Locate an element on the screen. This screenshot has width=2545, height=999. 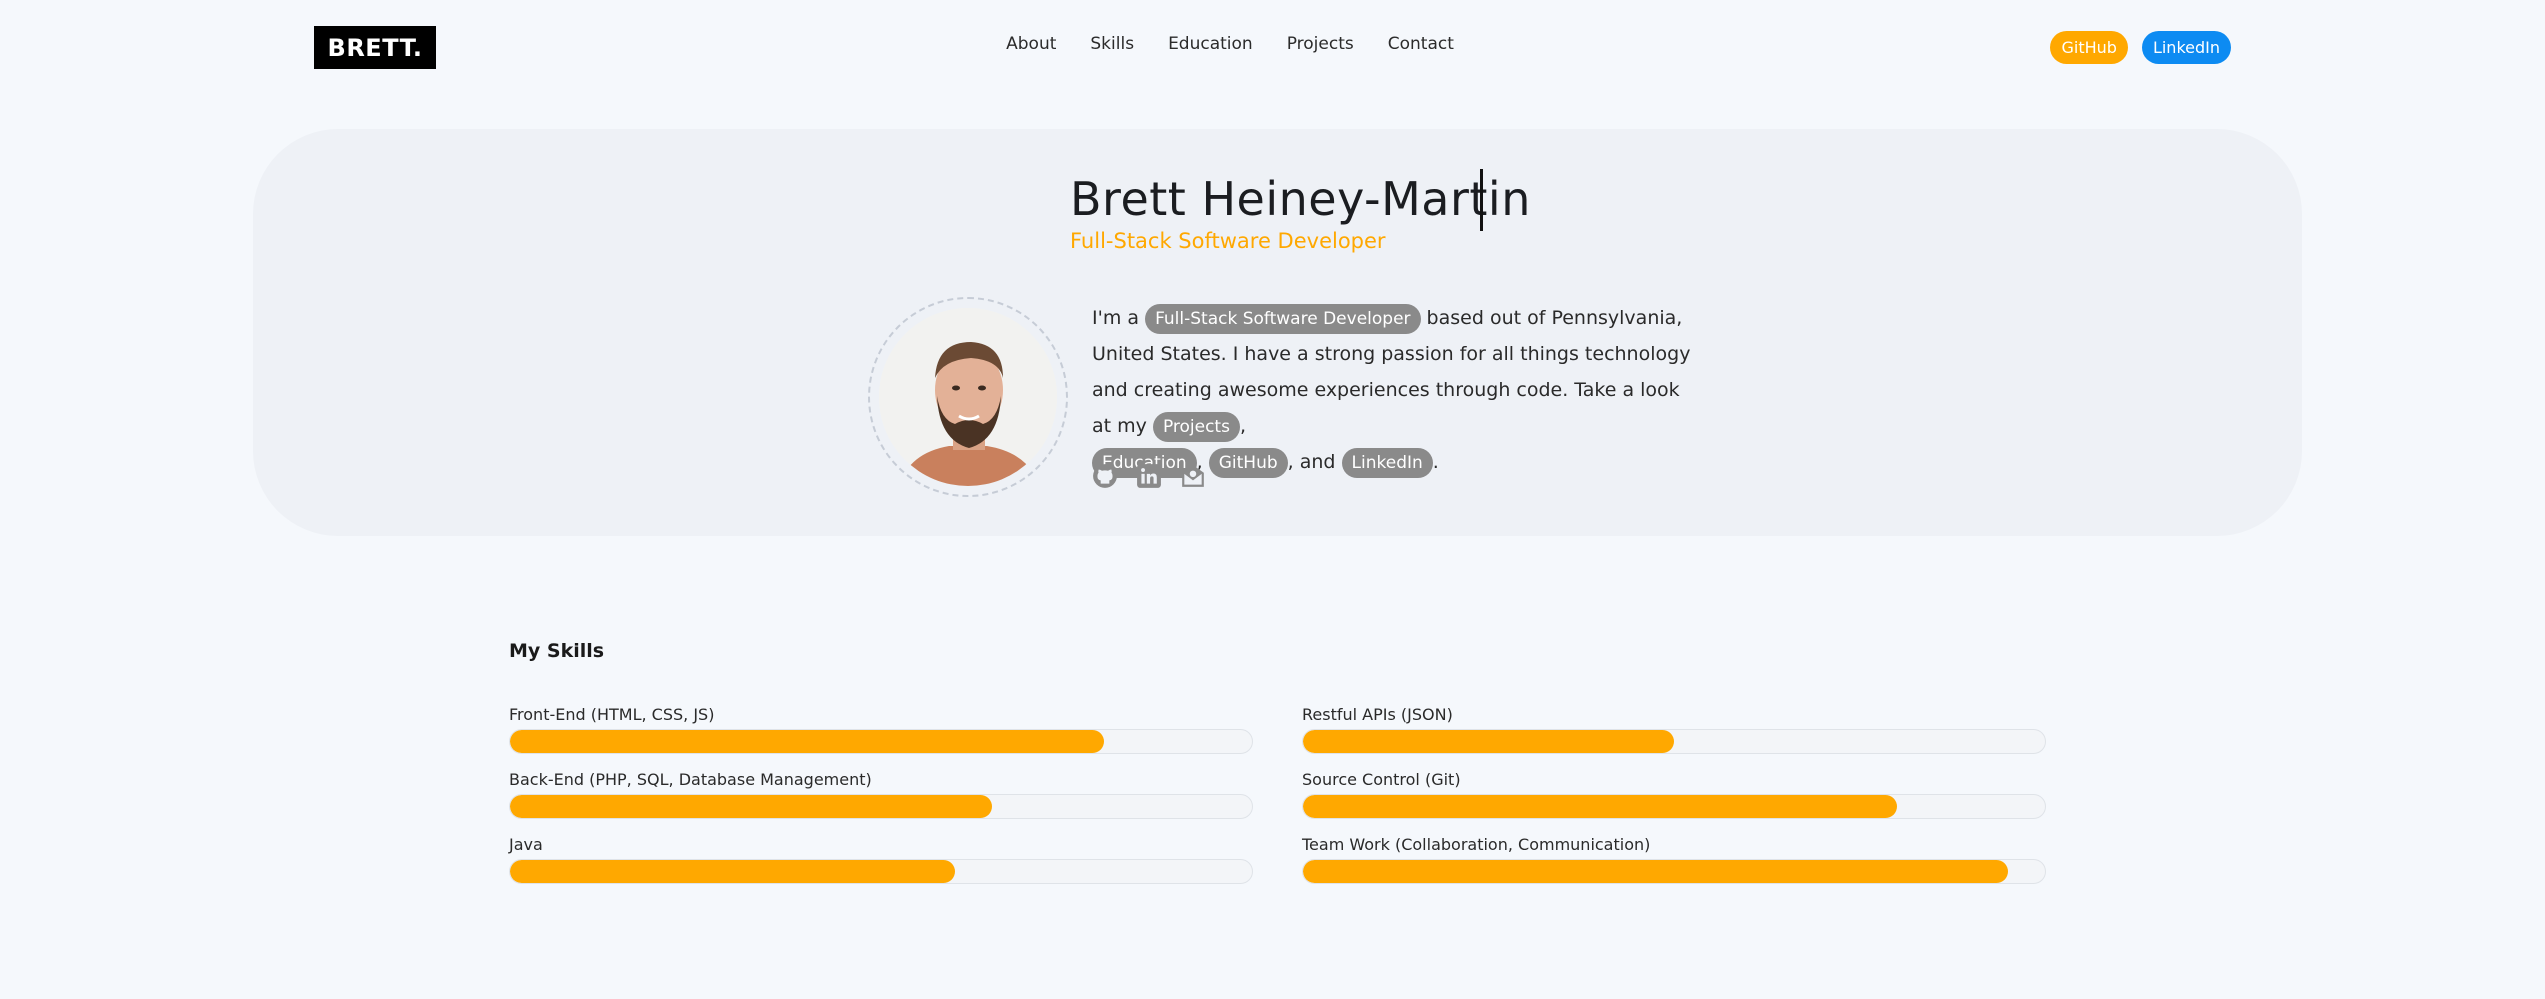
skills-title: My Skills is located at coordinates (557, 651).